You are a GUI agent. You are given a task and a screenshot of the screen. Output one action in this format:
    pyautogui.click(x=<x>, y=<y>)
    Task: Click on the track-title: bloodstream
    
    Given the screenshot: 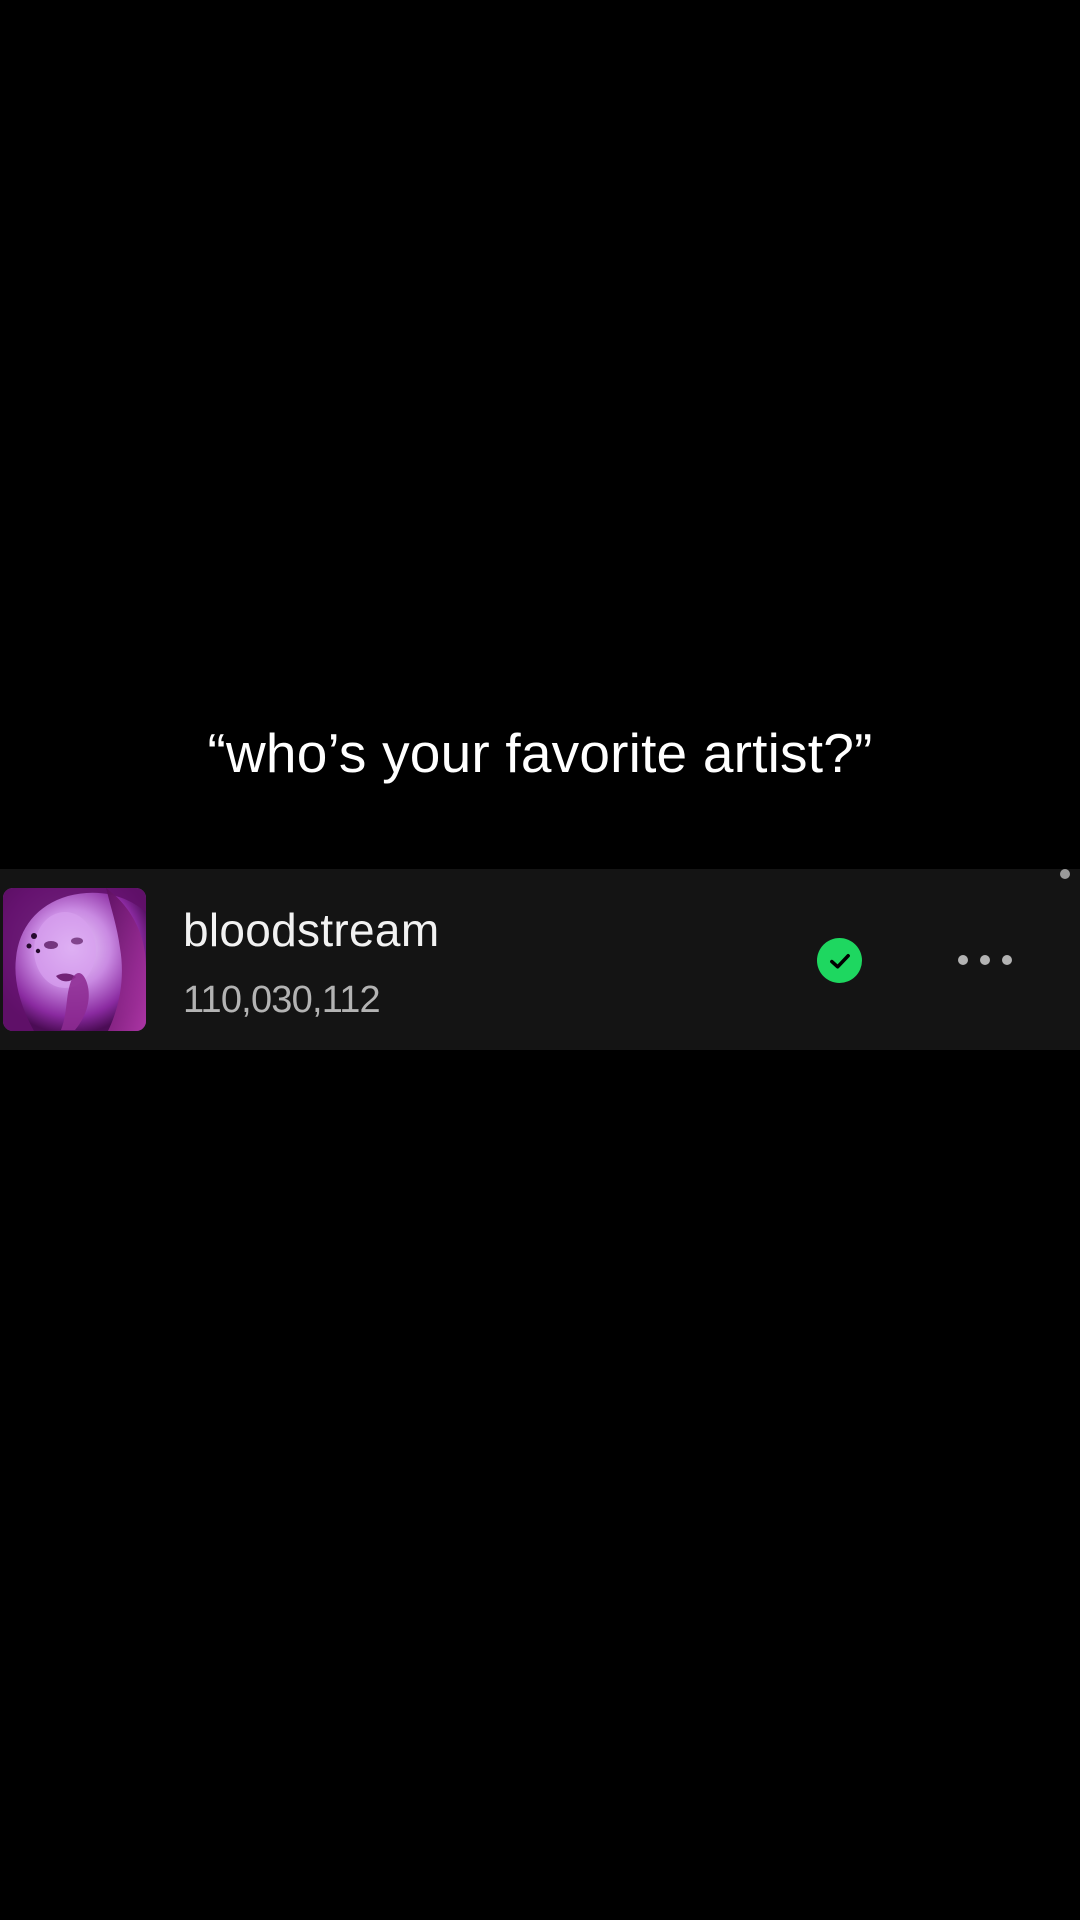 What is the action you would take?
    pyautogui.click(x=311, y=930)
    